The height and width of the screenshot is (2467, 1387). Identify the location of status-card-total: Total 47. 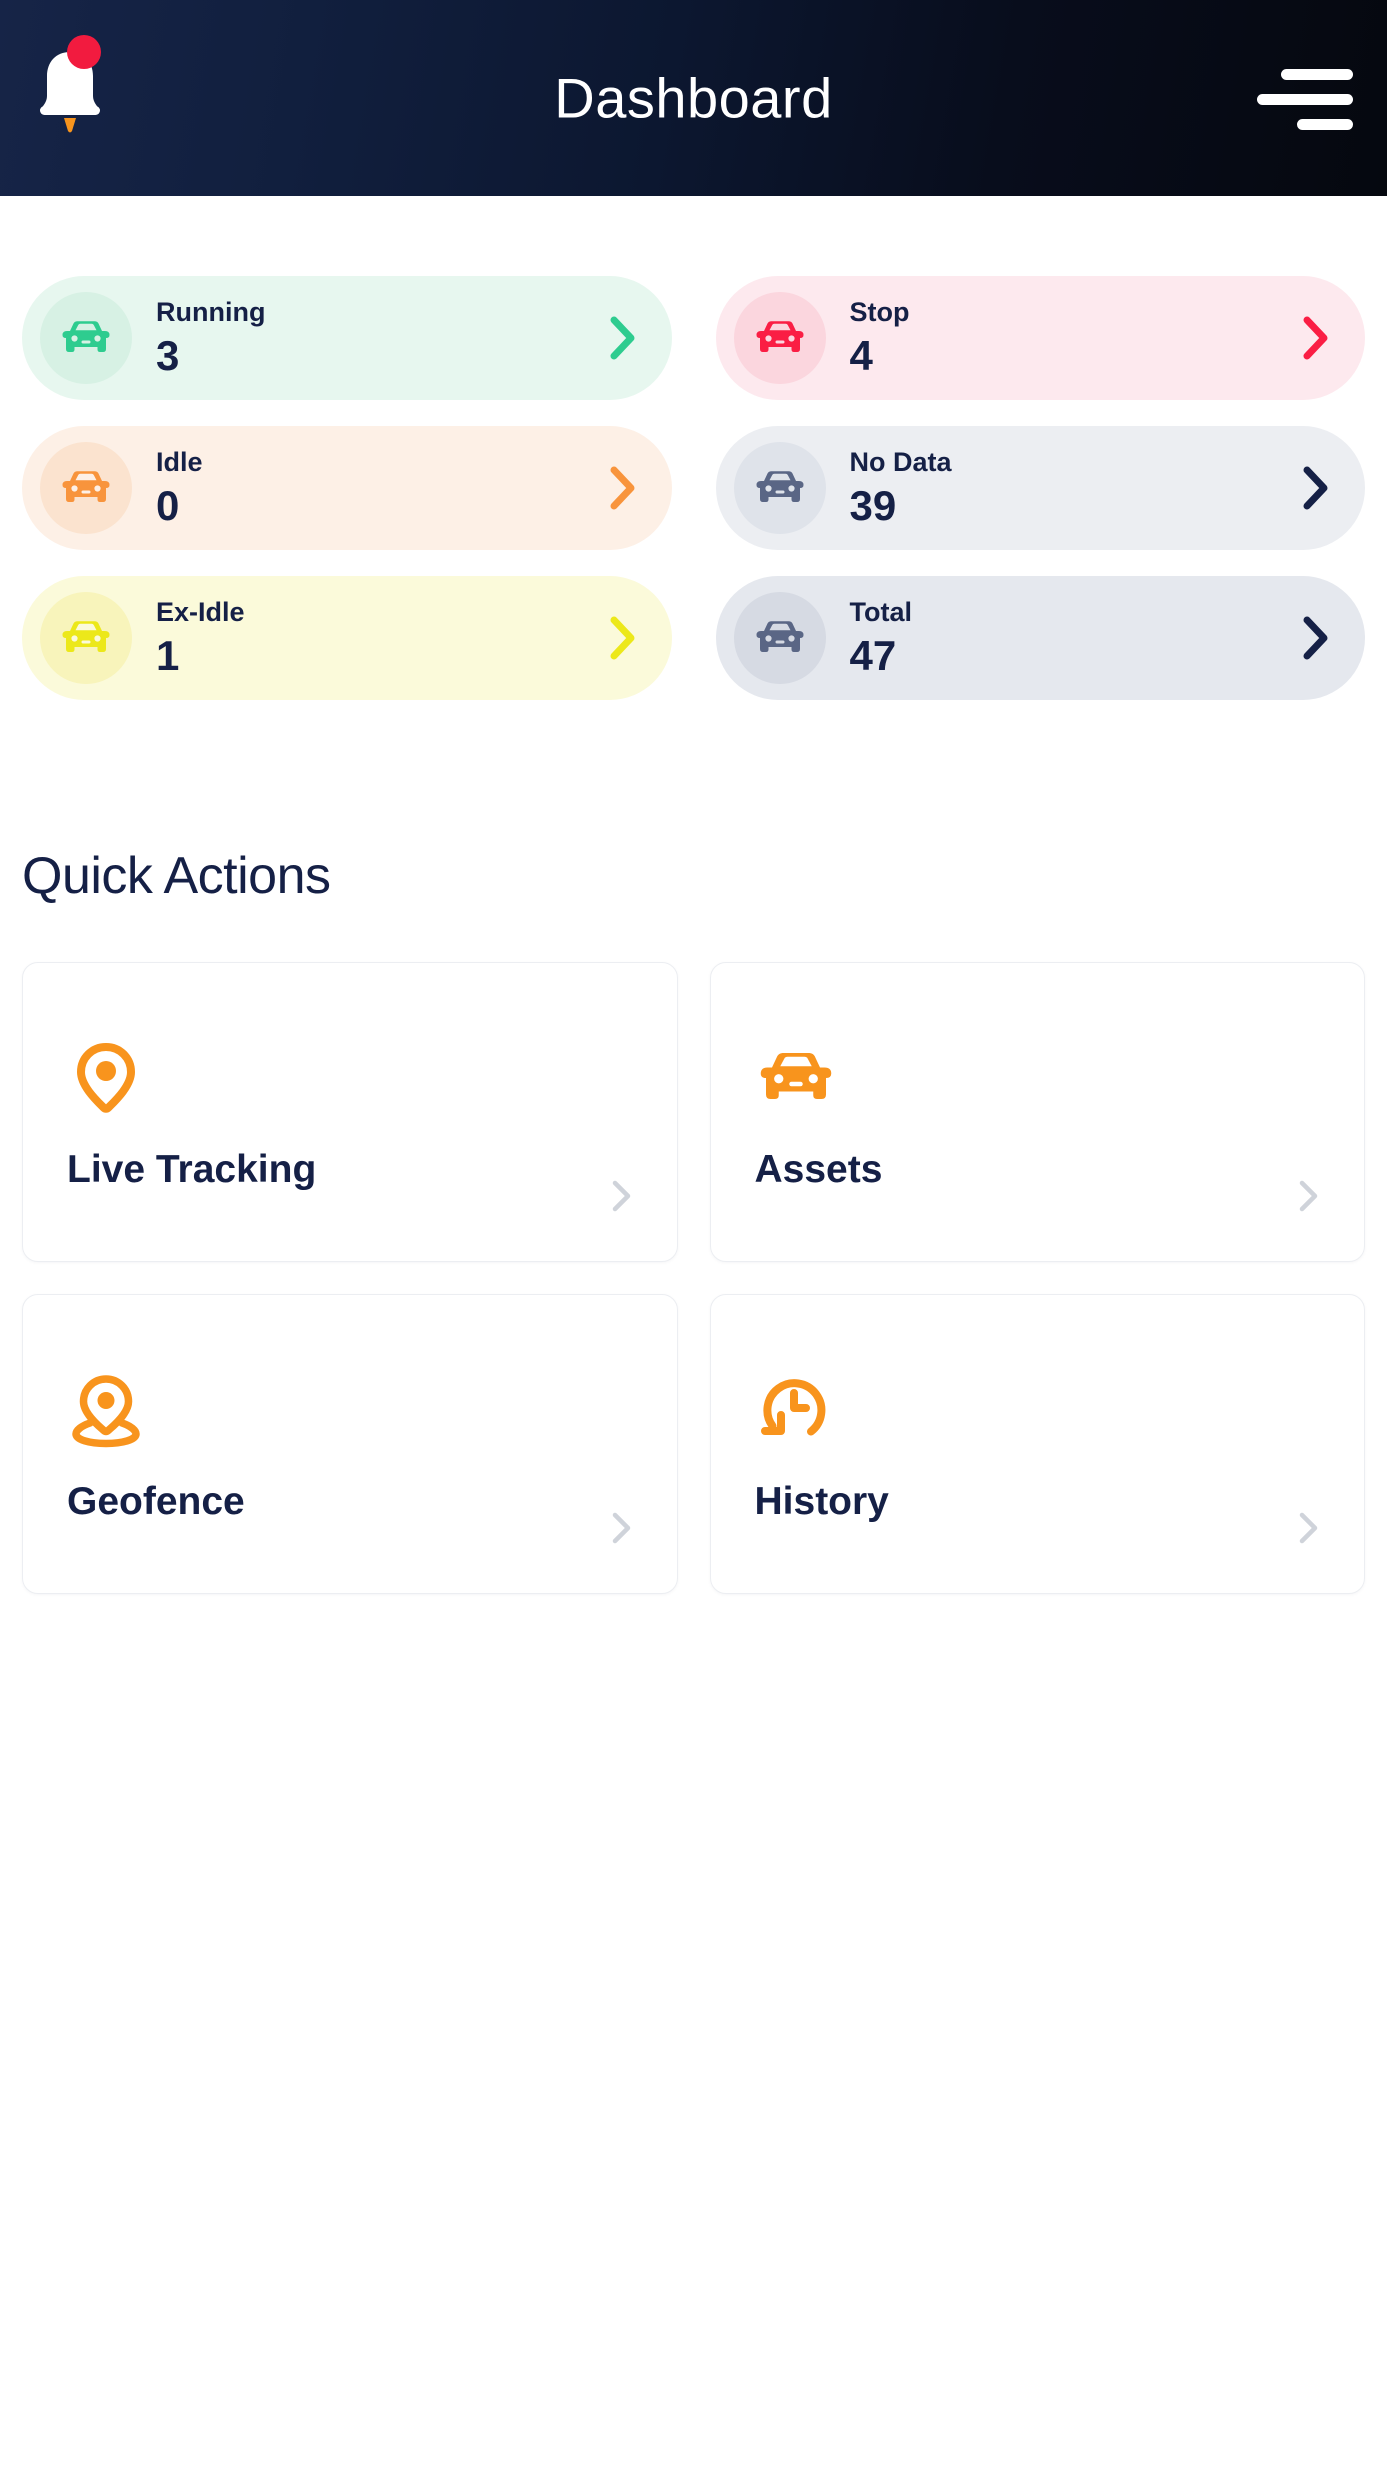
(1040, 638).